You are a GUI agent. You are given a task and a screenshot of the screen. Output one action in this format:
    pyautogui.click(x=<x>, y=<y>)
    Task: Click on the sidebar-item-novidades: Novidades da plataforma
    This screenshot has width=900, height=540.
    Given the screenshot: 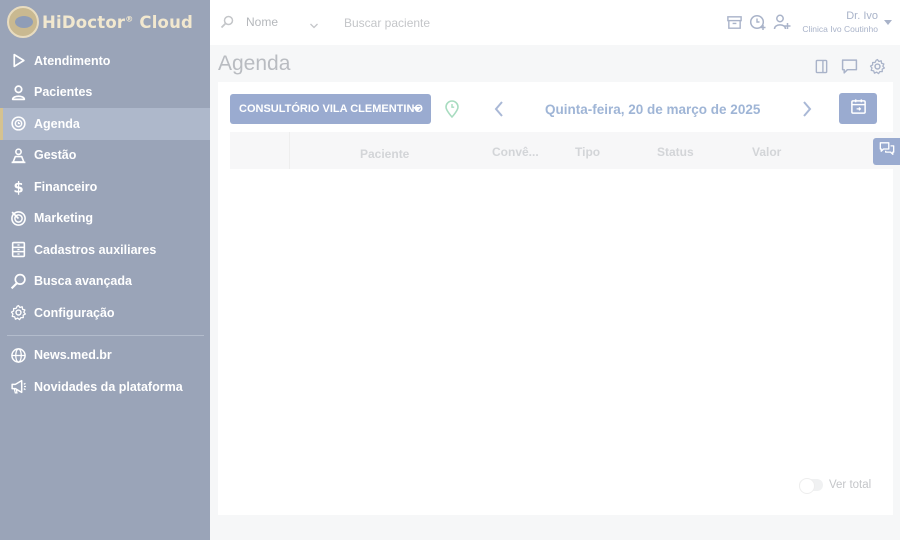 What is the action you would take?
    pyautogui.click(x=105, y=387)
    